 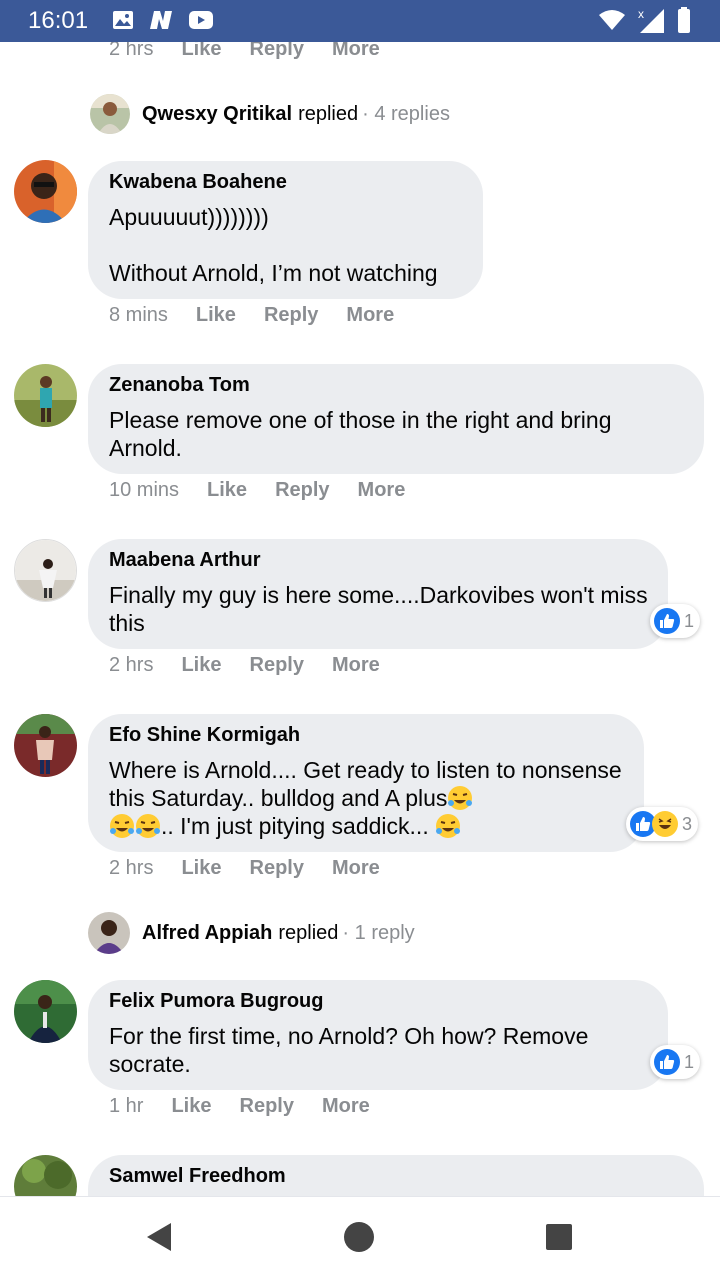 I want to click on view-replies-link: Qwesxy Qritikal replied · 4 replies, so click(x=270, y=114).